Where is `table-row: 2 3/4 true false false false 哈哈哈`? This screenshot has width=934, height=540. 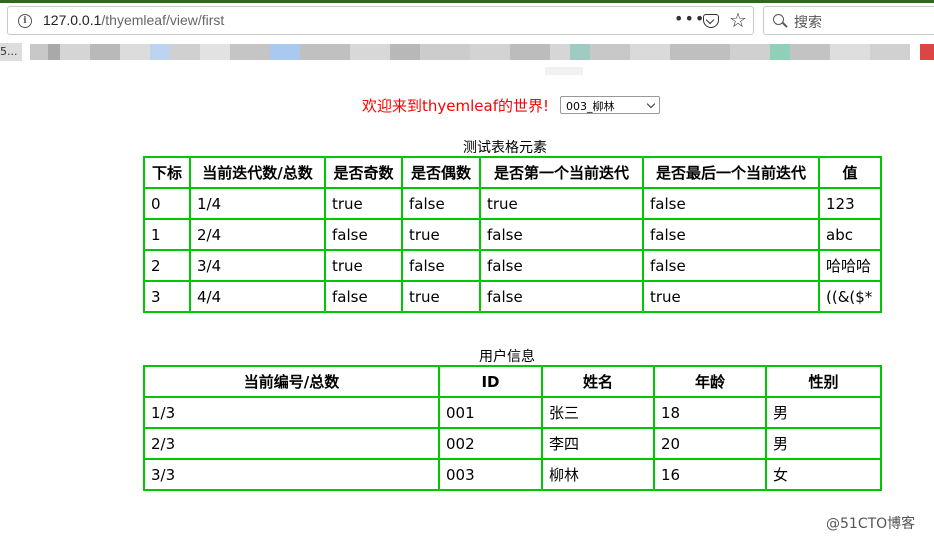 table-row: 2 3/4 true false false false 哈哈哈 is located at coordinates (512, 265).